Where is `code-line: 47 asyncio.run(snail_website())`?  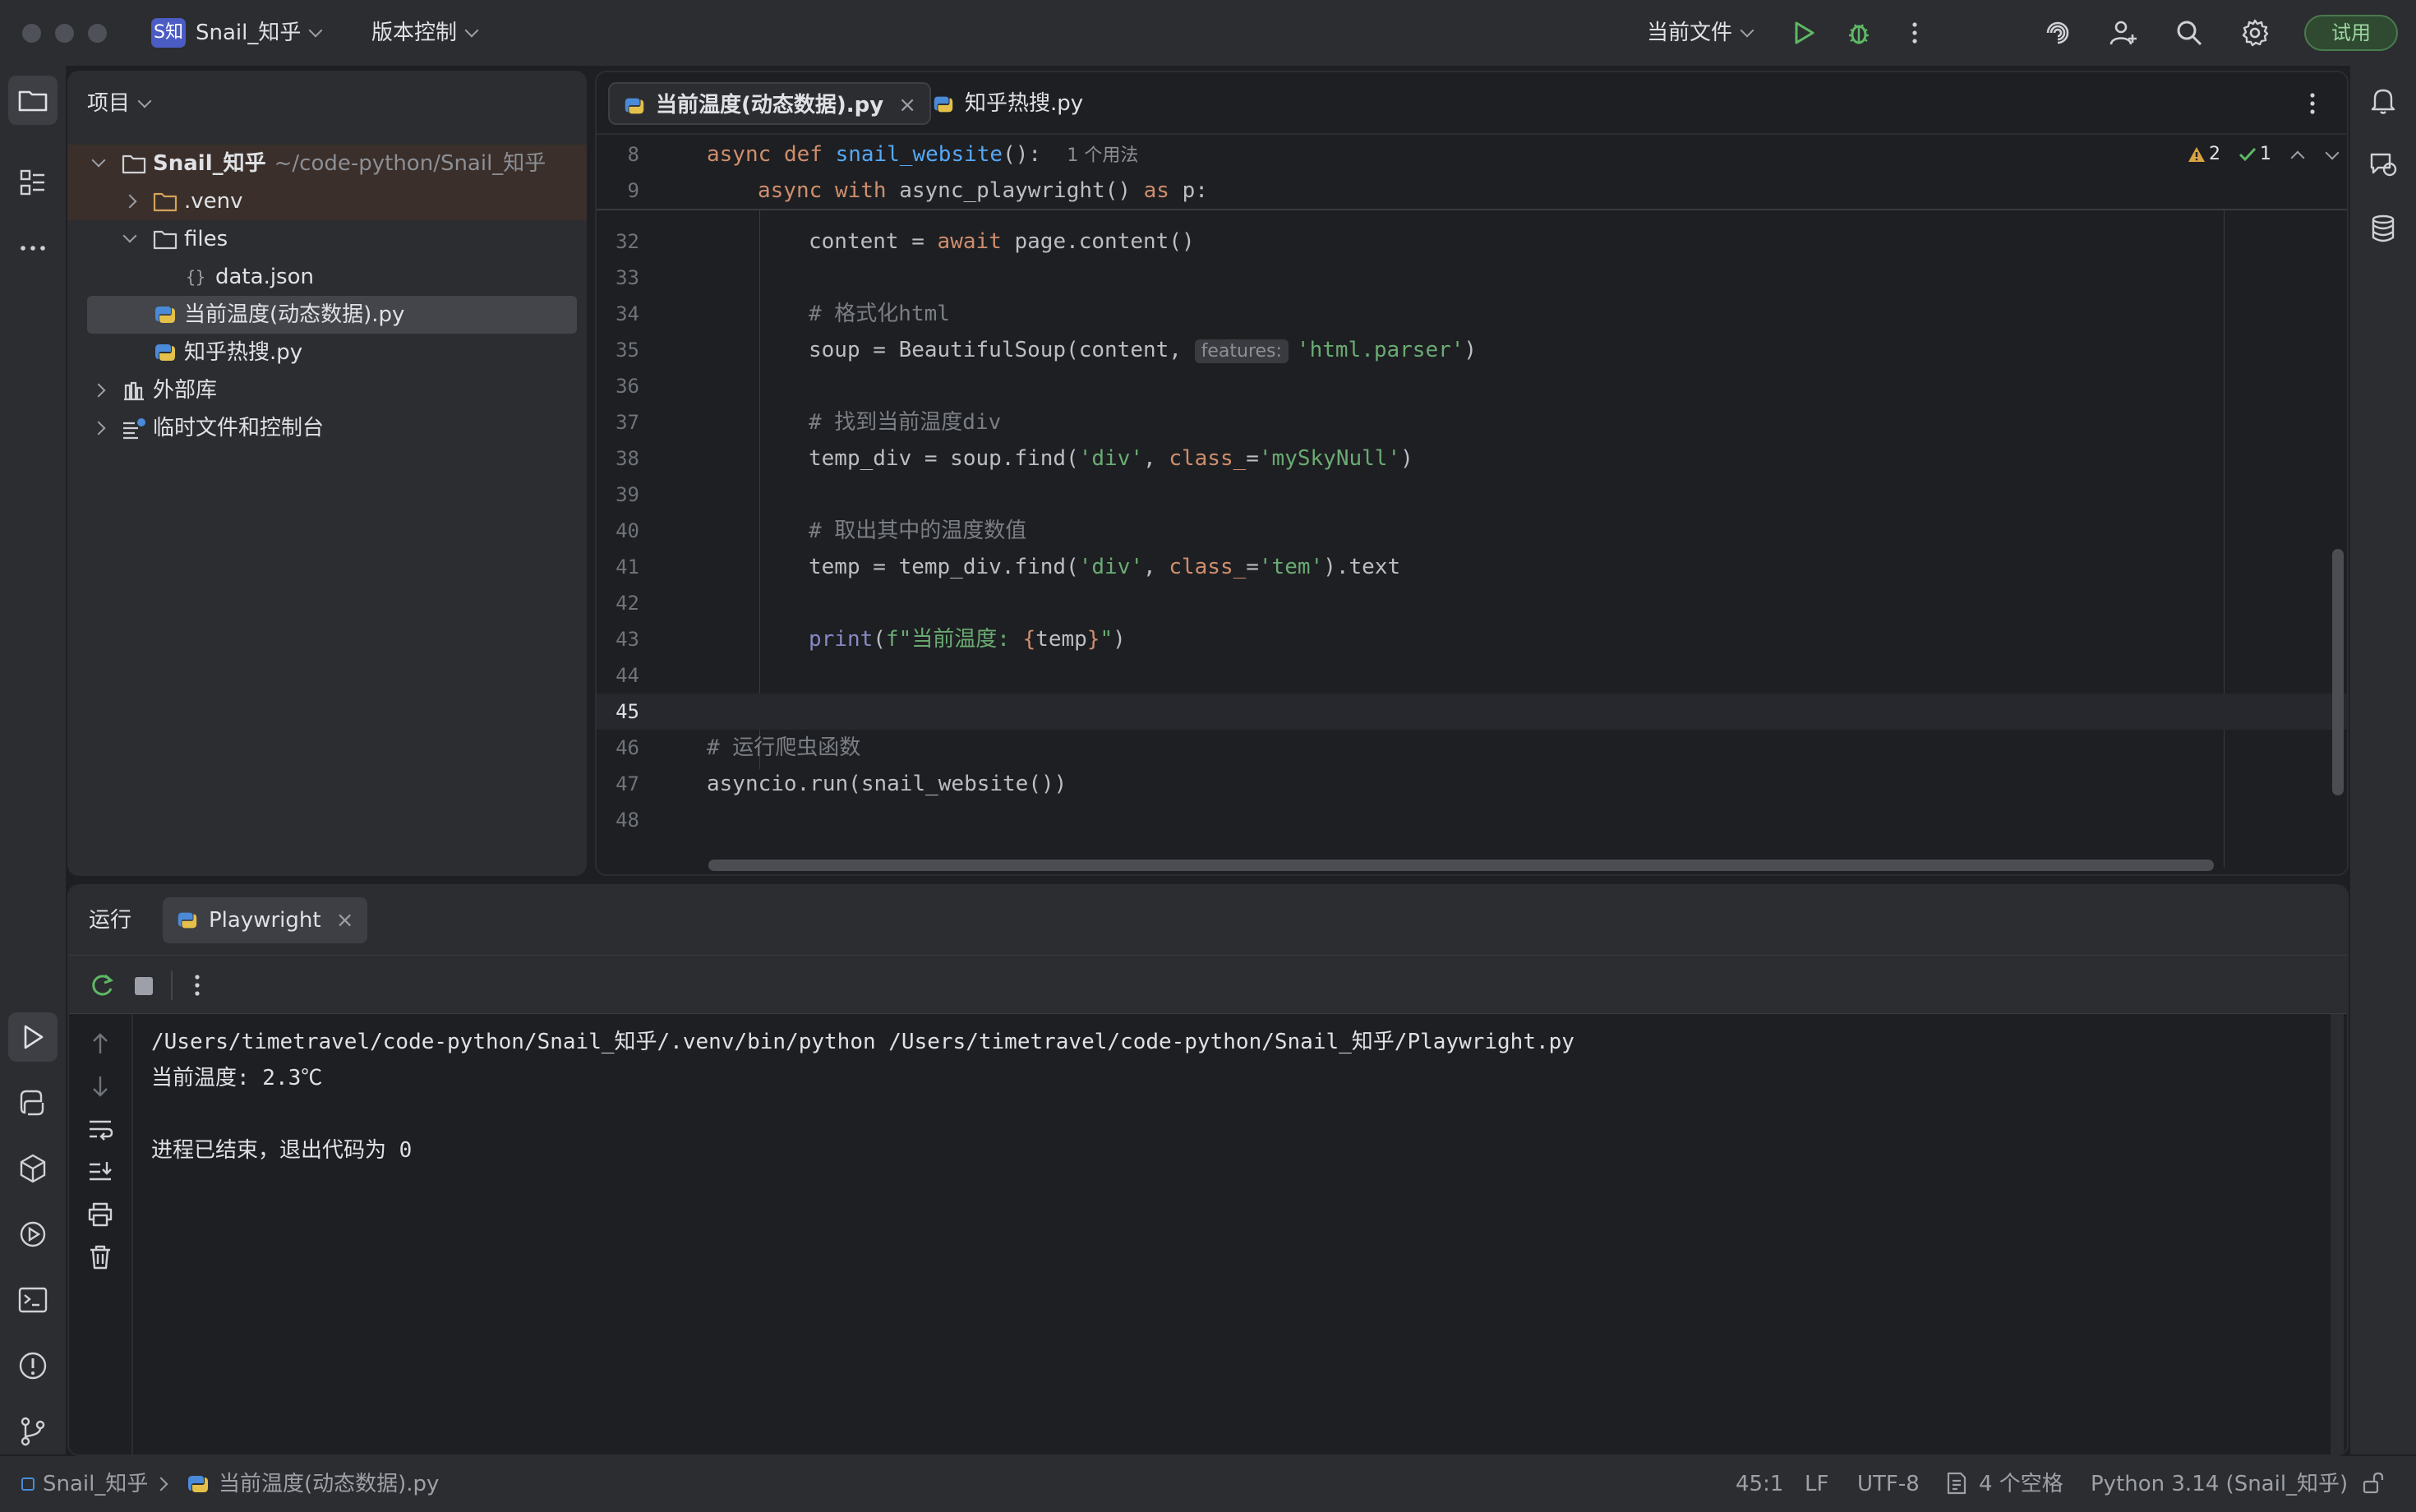 code-line: 47 asyncio.run(snail_website()) is located at coordinates (1472, 784).